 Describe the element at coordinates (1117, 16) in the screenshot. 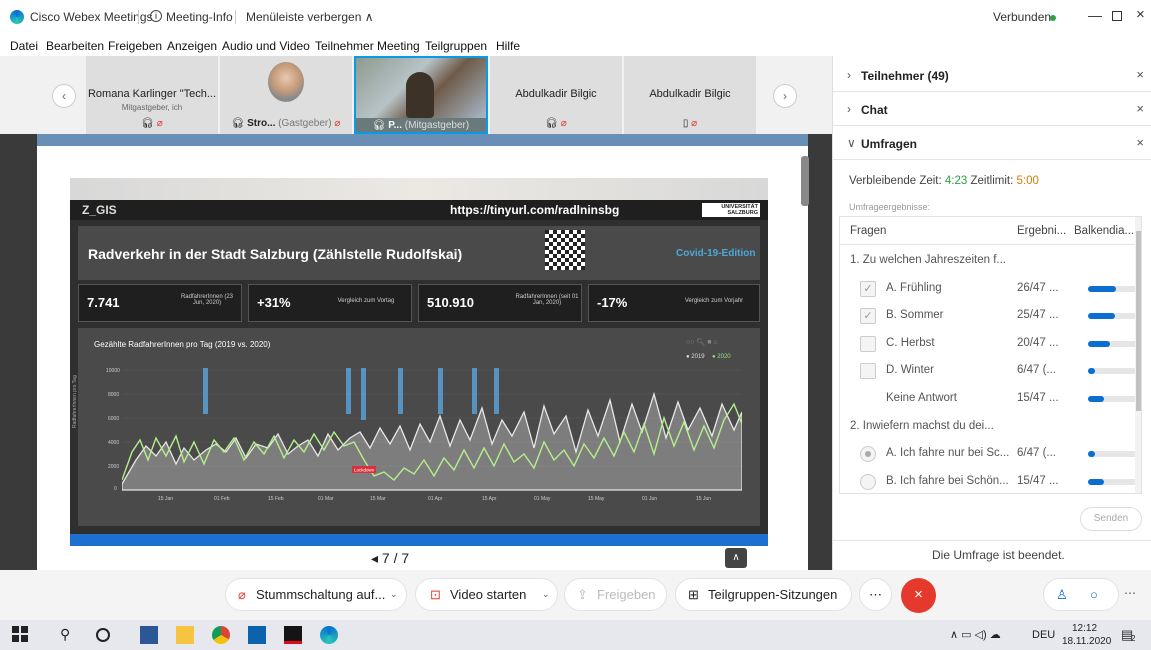

I see `restore-button` at that location.